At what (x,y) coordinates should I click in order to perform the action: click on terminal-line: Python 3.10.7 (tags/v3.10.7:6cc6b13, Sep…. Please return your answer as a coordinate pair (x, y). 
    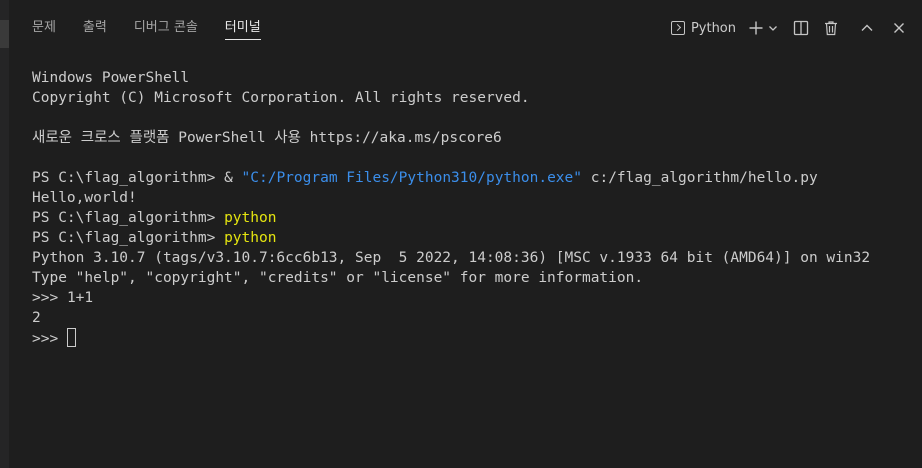
    Looking at the image, I should click on (451, 258).